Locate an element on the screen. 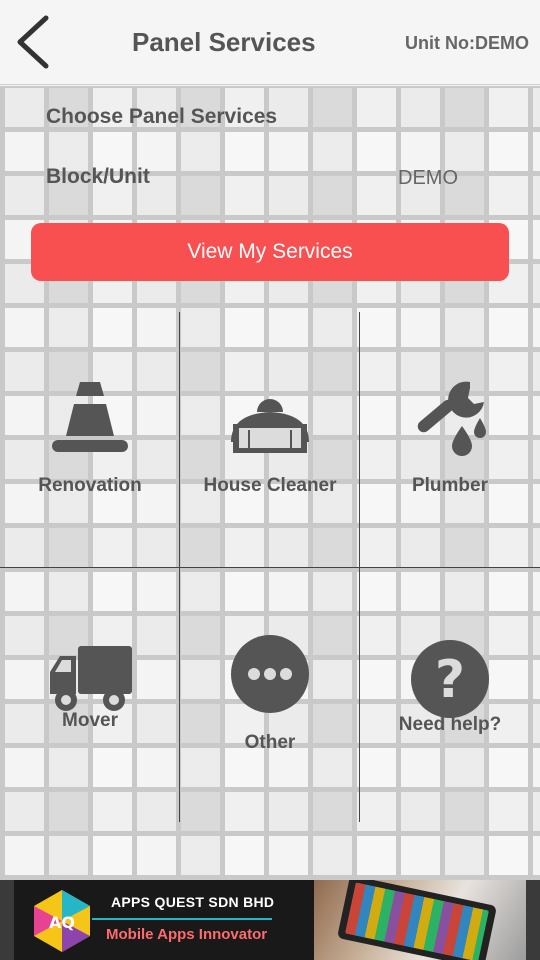 This screenshot has height=960, width=540. wrench-water-icon is located at coordinates (451, 418).